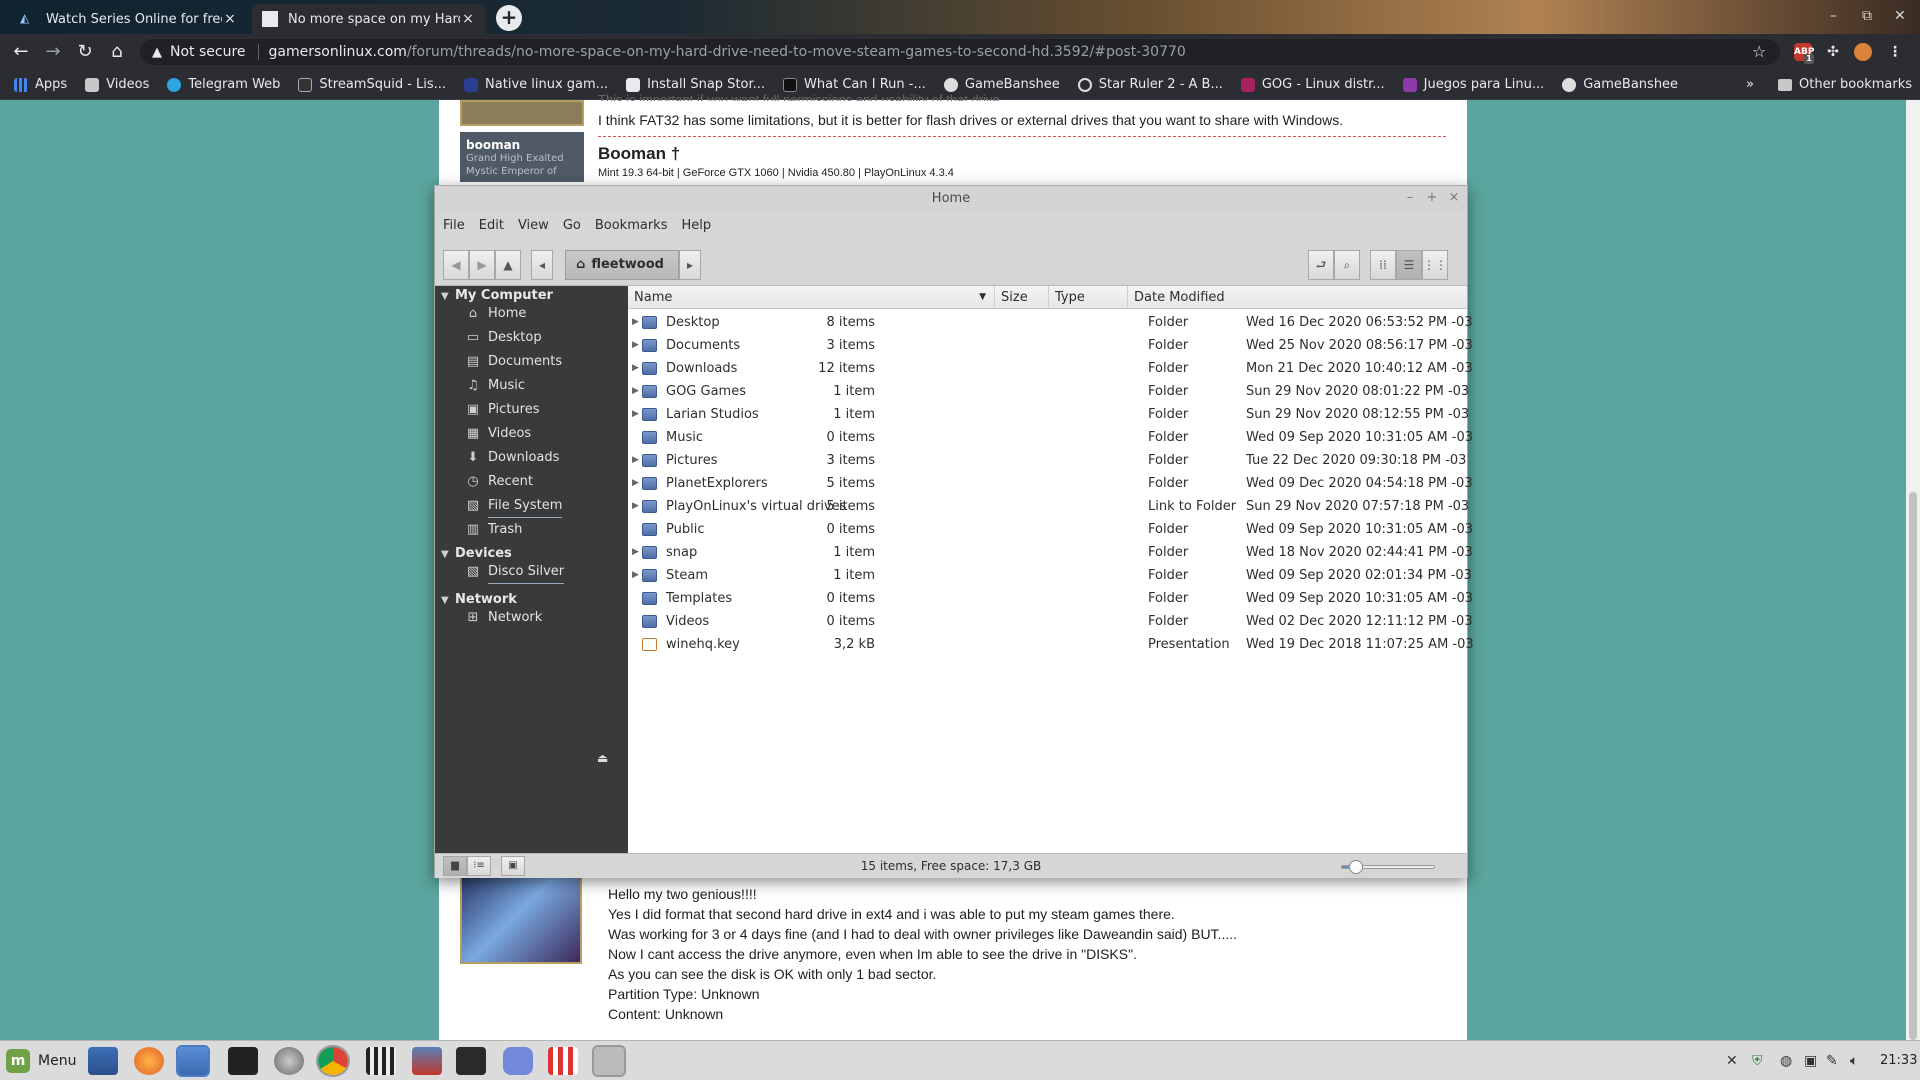 The height and width of the screenshot is (1080, 1920). Describe the element at coordinates (513, 362) in the screenshot. I see `sidebar-item-documents: ▤ Documents` at that location.